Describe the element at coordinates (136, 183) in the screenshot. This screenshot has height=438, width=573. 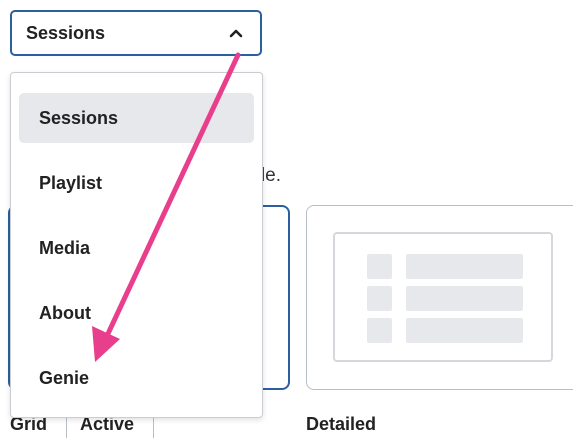
I see `menu-item-playlist: Playlist` at that location.